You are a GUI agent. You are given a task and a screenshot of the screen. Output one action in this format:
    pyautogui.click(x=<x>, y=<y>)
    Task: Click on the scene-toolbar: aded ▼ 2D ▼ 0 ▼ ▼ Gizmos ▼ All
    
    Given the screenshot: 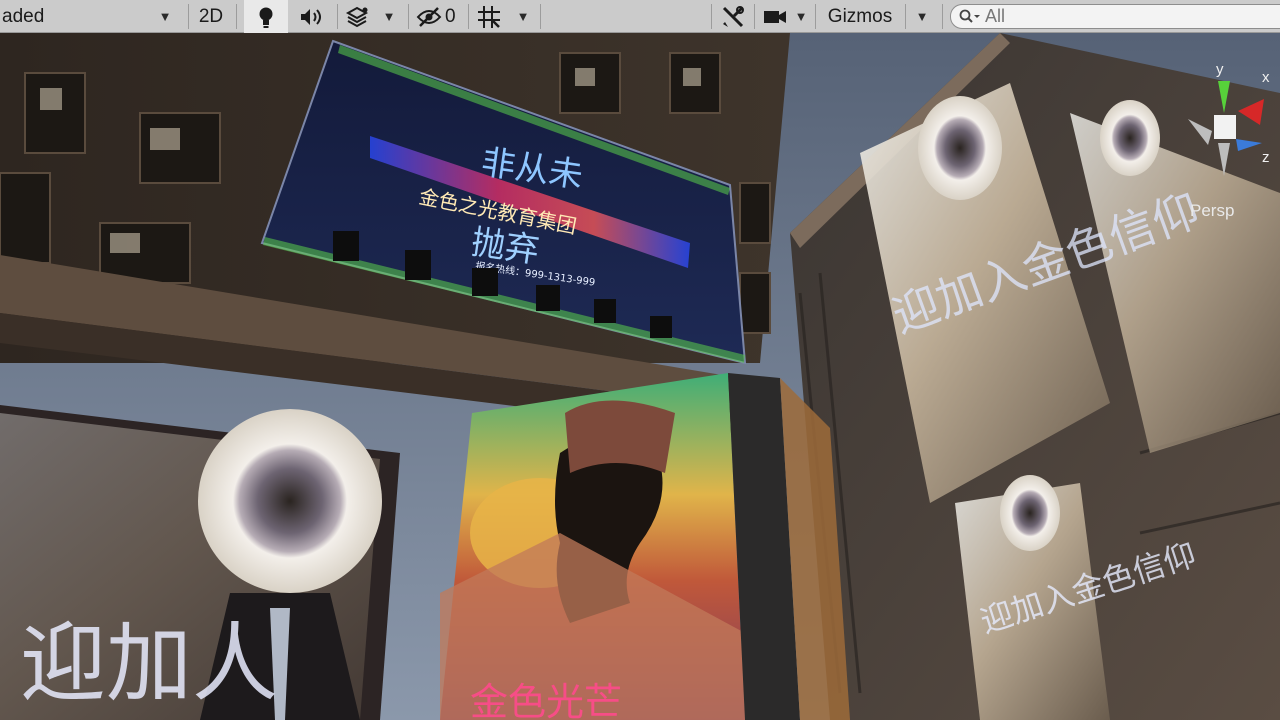 What is the action you would take?
    pyautogui.click(x=640, y=16)
    